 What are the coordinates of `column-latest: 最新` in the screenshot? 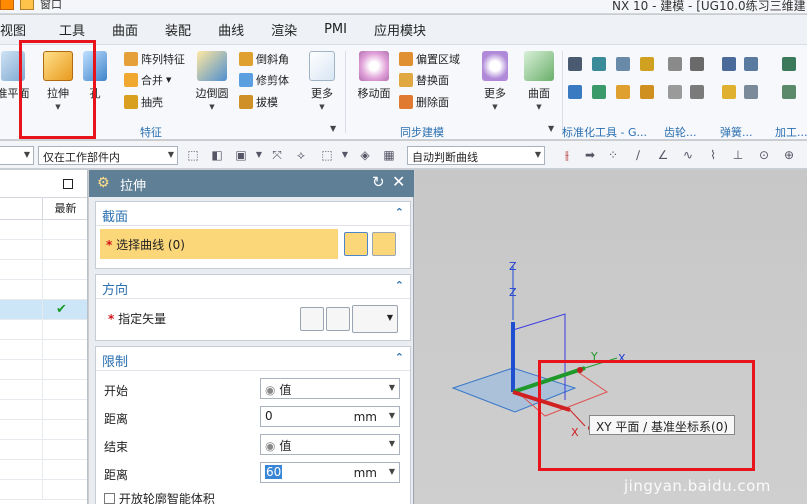 It's located at (65, 209).